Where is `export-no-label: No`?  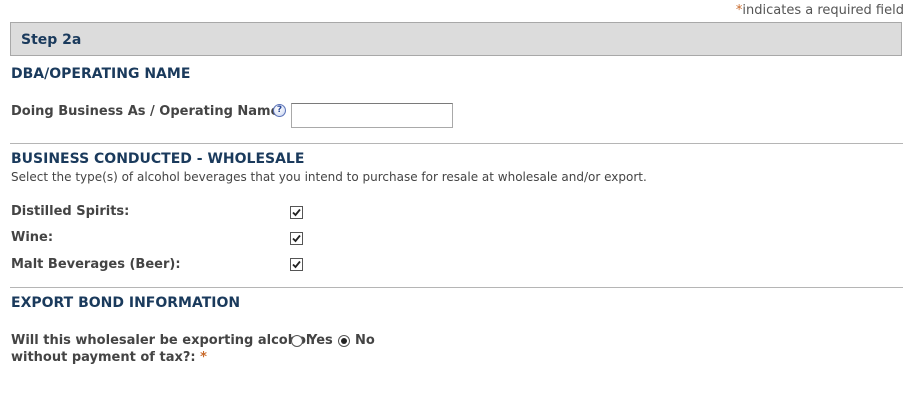 export-no-label: No is located at coordinates (365, 340).